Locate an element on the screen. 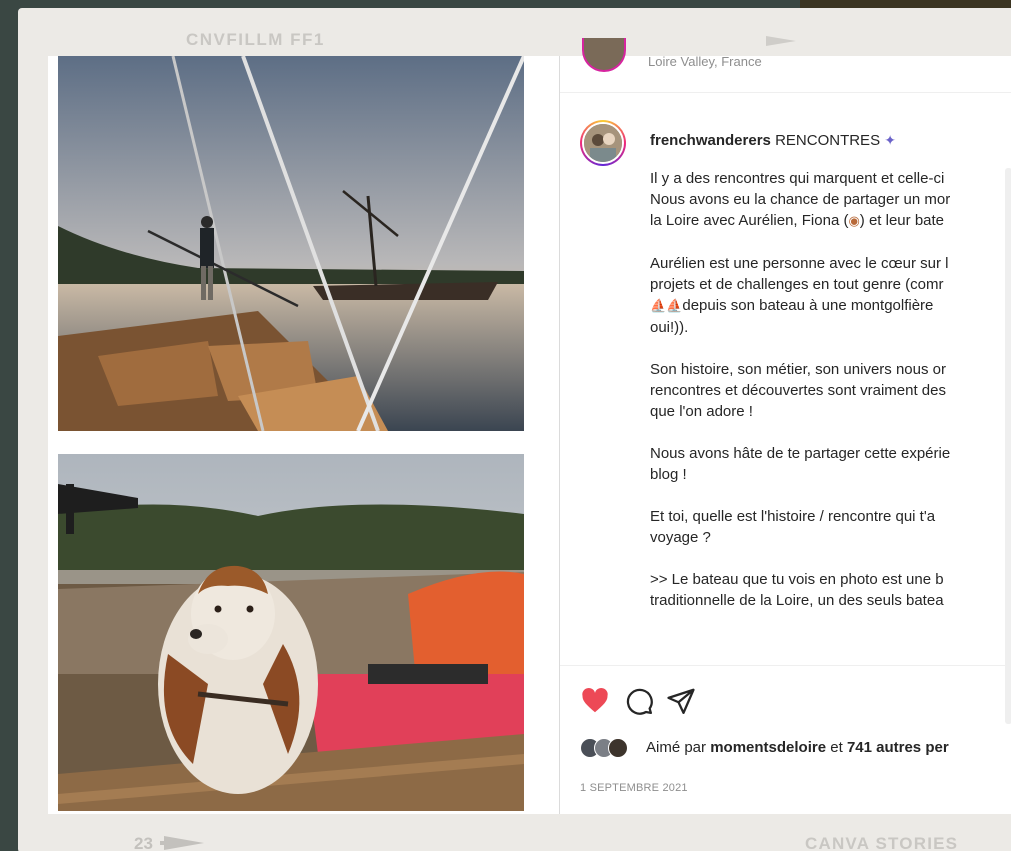 This screenshot has width=1011, height=851. post-actions is located at coordinates (785, 695).